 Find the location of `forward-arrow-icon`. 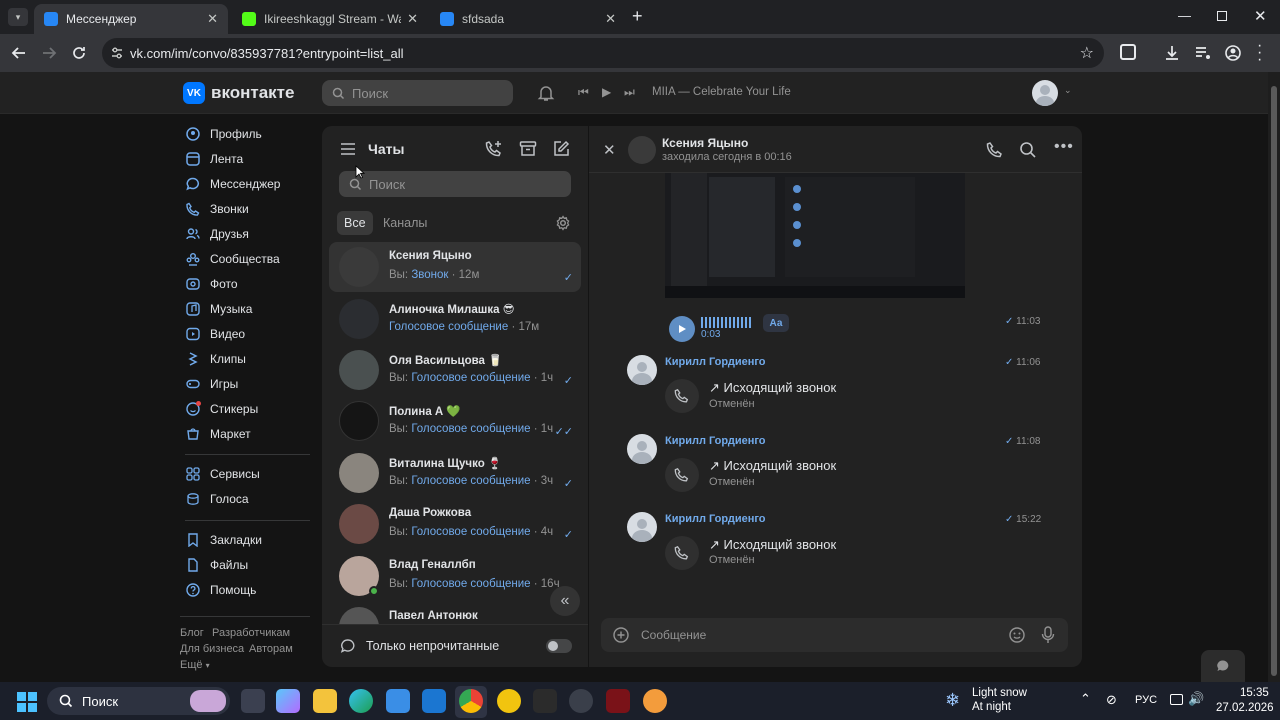

forward-arrow-icon is located at coordinates (49, 53).